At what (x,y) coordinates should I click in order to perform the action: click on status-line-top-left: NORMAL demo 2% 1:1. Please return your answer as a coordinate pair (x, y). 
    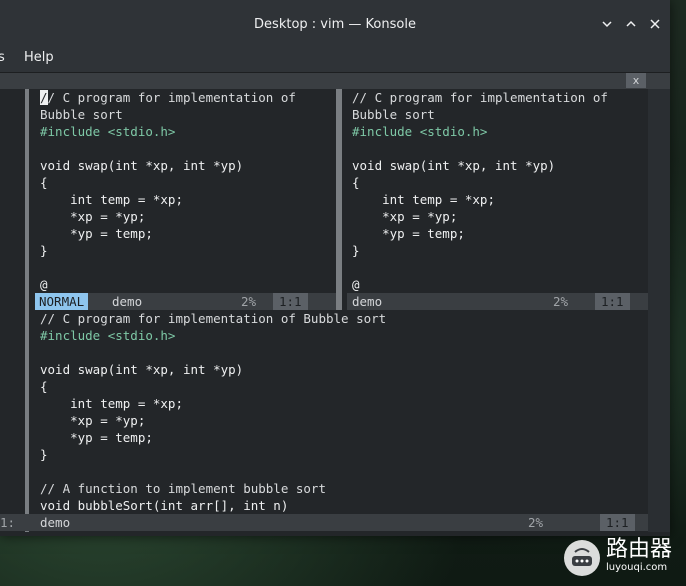
    Looking at the image, I should click on (185, 301).